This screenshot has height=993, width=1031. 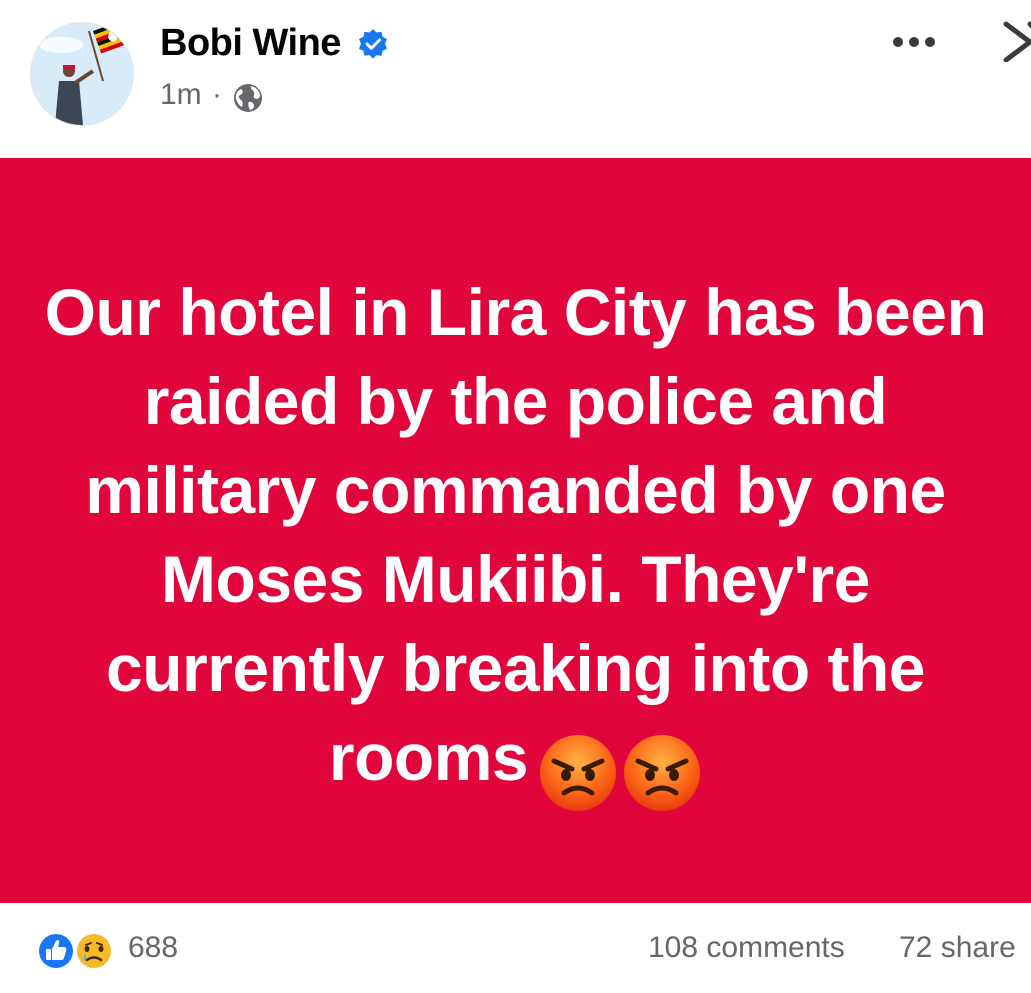 I want to click on reaction-count: 688, so click(x=153, y=948).